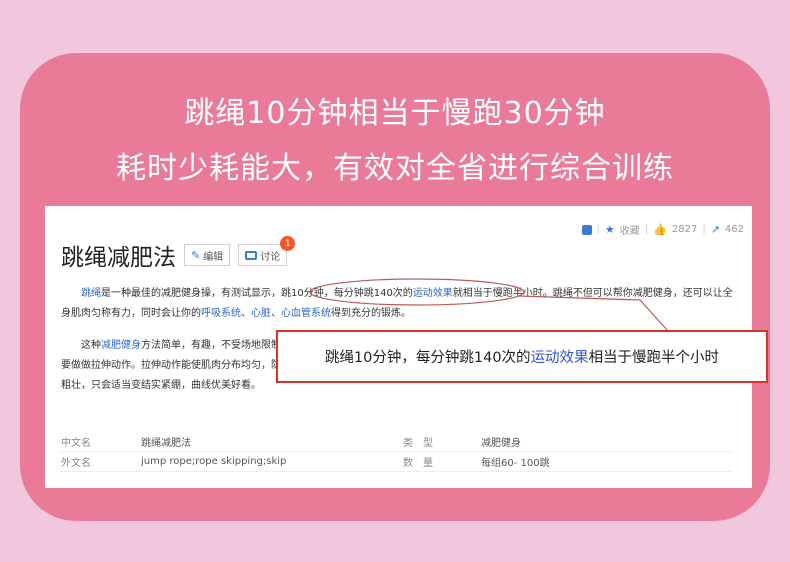 This screenshot has height=562, width=790. Describe the element at coordinates (593, 313) in the screenshot. I see `pointer-line` at that location.